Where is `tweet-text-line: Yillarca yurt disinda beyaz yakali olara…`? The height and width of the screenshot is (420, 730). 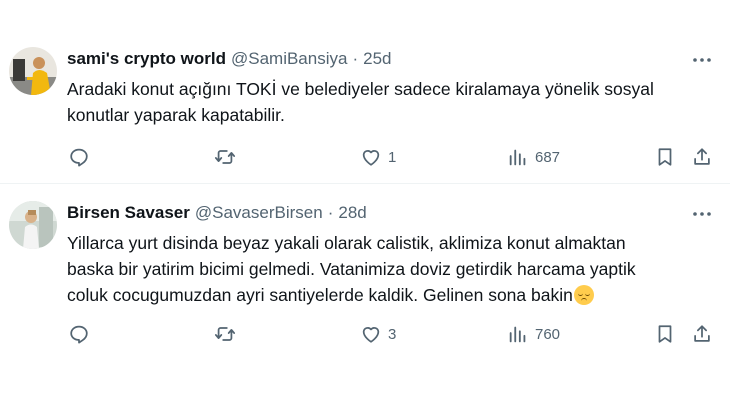
tweet-text-line: Yillarca yurt disinda beyaz yakali olara… is located at coordinates (346, 243).